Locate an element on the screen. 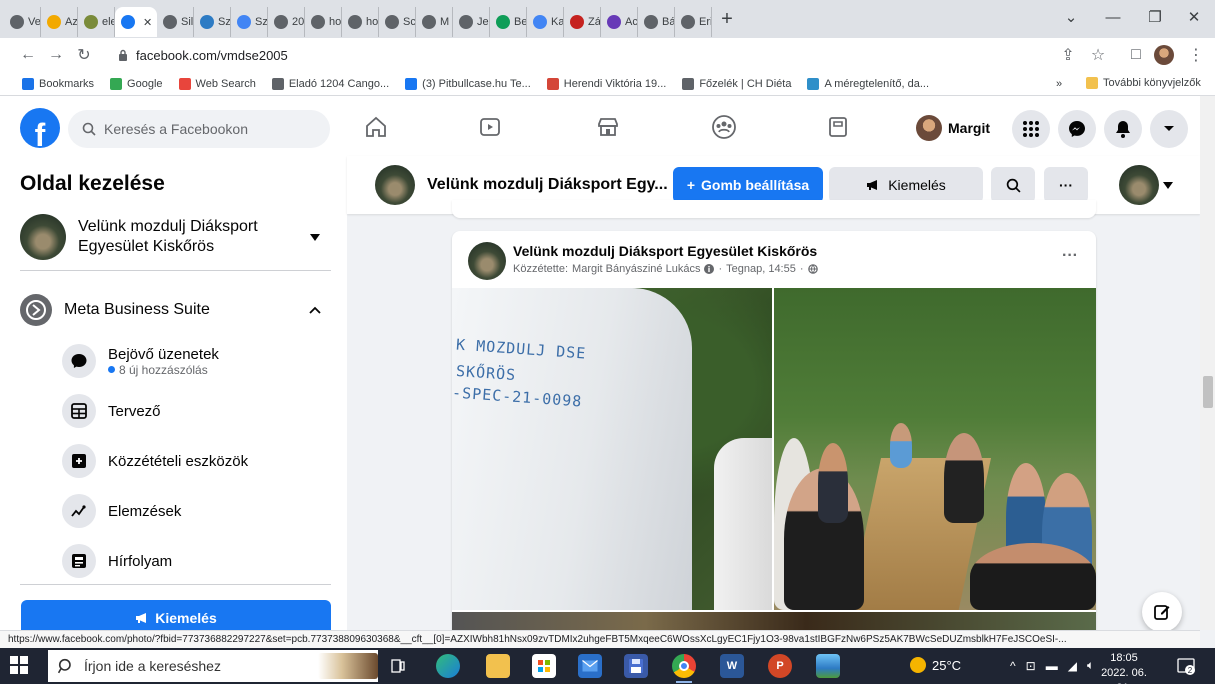 Image resolution: width=1215 pixels, height=684 pixels. store-icon is located at coordinates (544, 666).